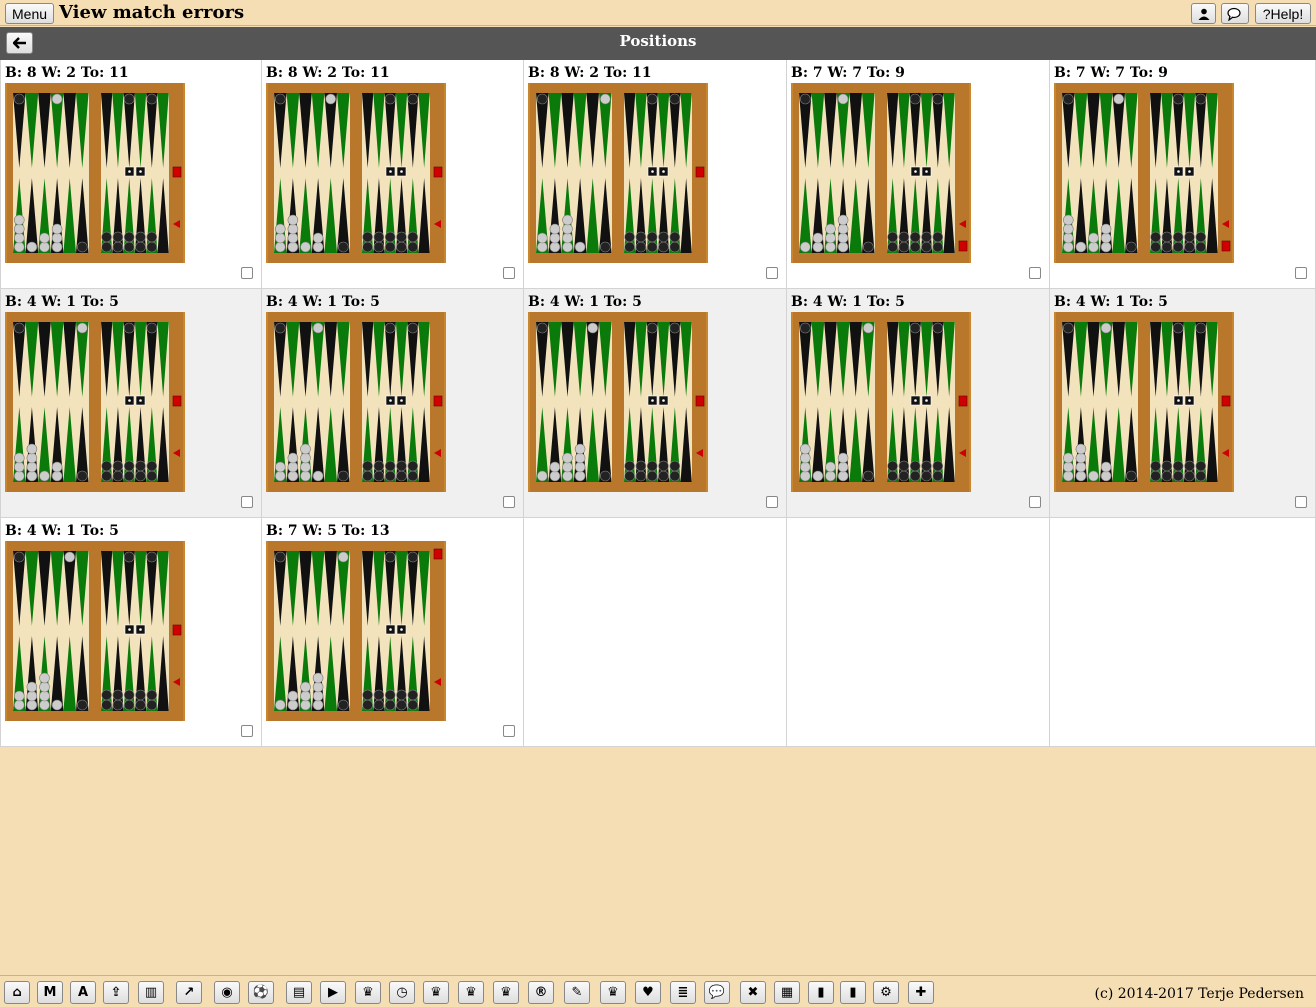 This screenshot has width=1316, height=1007. I want to click on chat-button: 💬, so click(717, 992).